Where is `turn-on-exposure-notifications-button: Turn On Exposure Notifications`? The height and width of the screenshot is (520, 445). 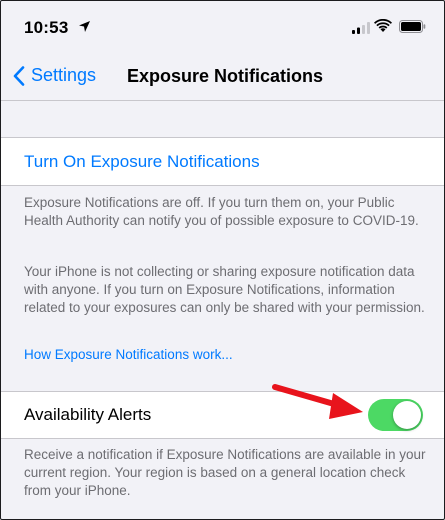 turn-on-exposure-notifications-button: Turn On Exposure Notifications is located at coordinates (142, 162).